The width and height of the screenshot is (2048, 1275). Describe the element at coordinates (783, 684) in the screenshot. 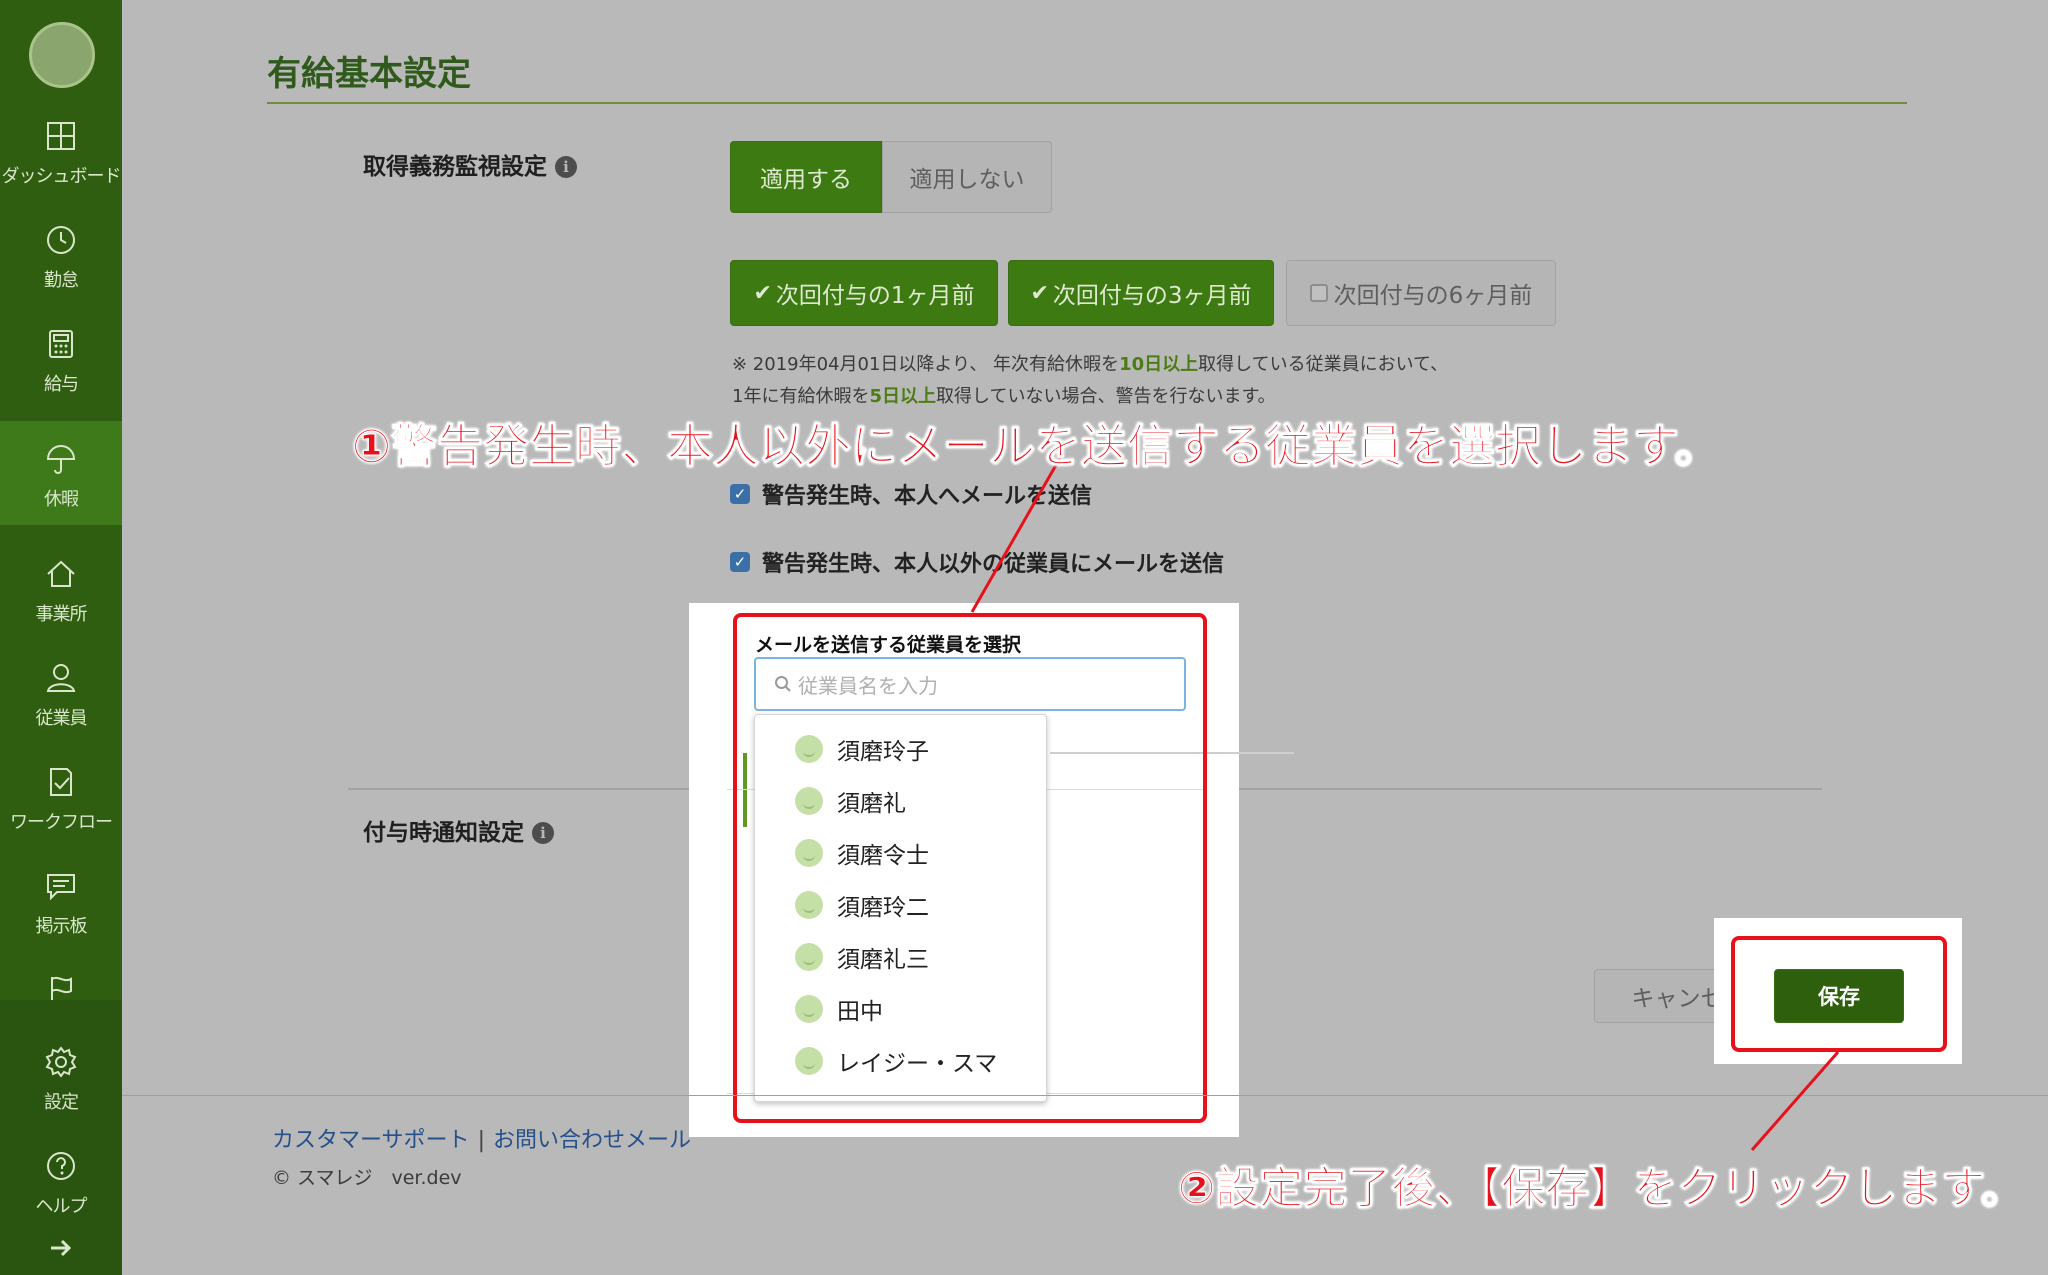

I see `search-icon` at that location.